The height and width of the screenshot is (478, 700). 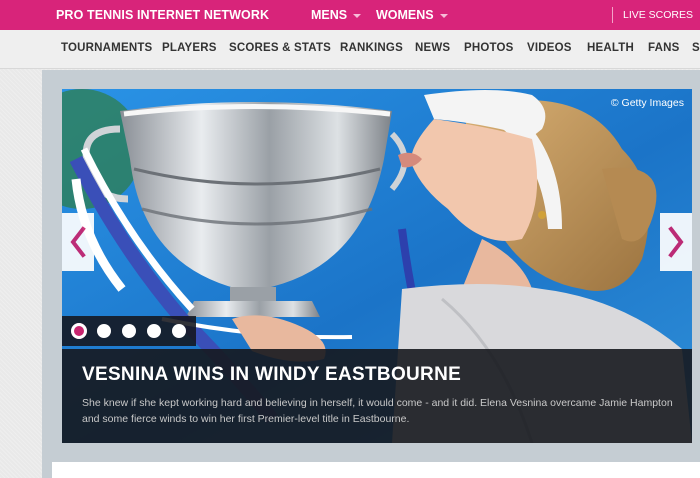 What do you see at coordinates (162, 15) in the screenshot?
I see `site-brand: PRO TENNIS INTERNET NETWORK` at bounding box center [162, 15].